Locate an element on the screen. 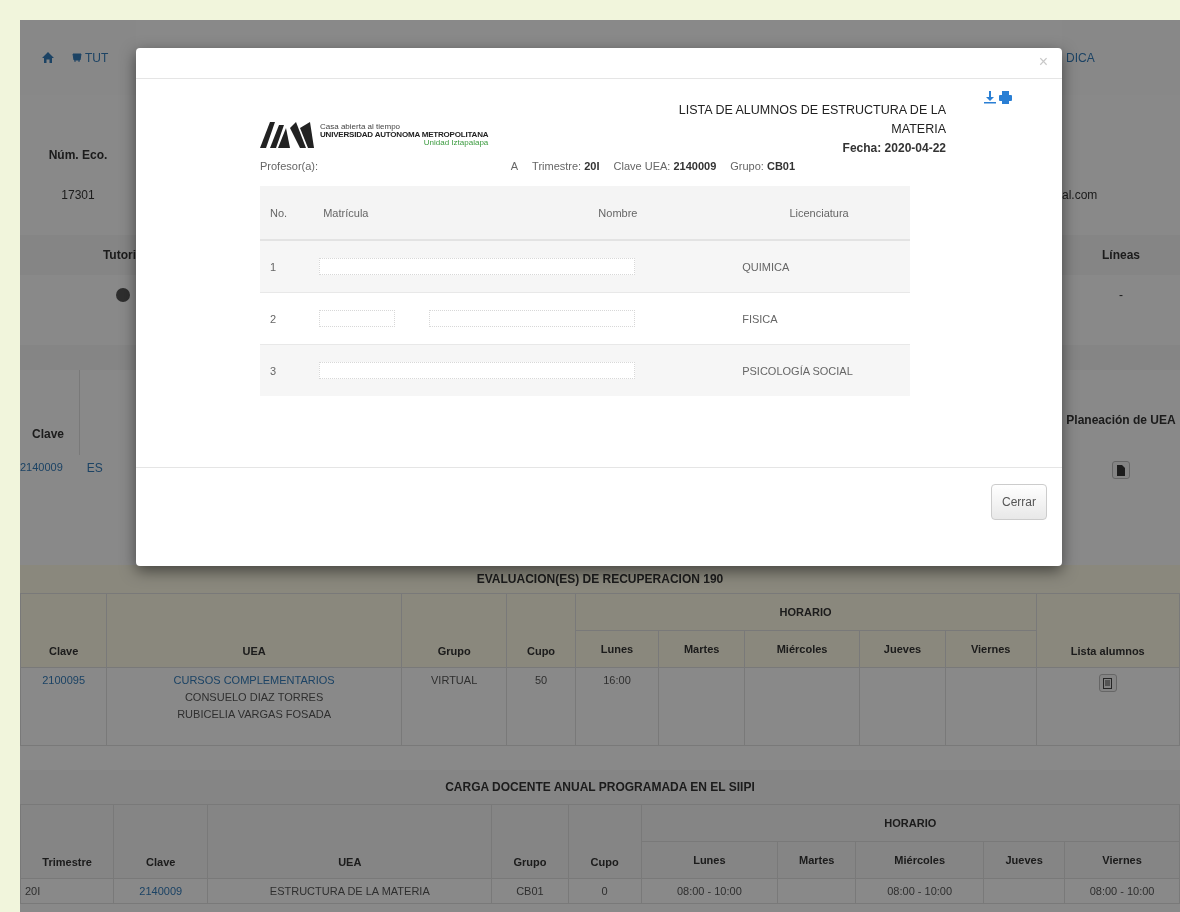 The image size is (1180, 912). campus-name: Unidad Iztapalapa is located at coordinates (456, 142).